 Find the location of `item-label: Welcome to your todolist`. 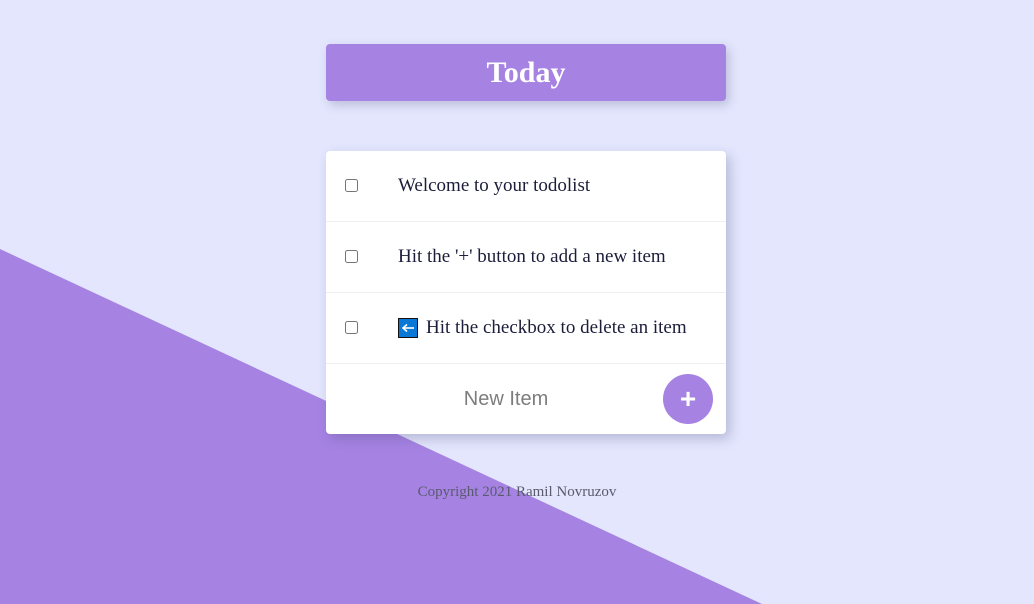

item-label: Welcome to your todolist is located at coordinates (494, 185).